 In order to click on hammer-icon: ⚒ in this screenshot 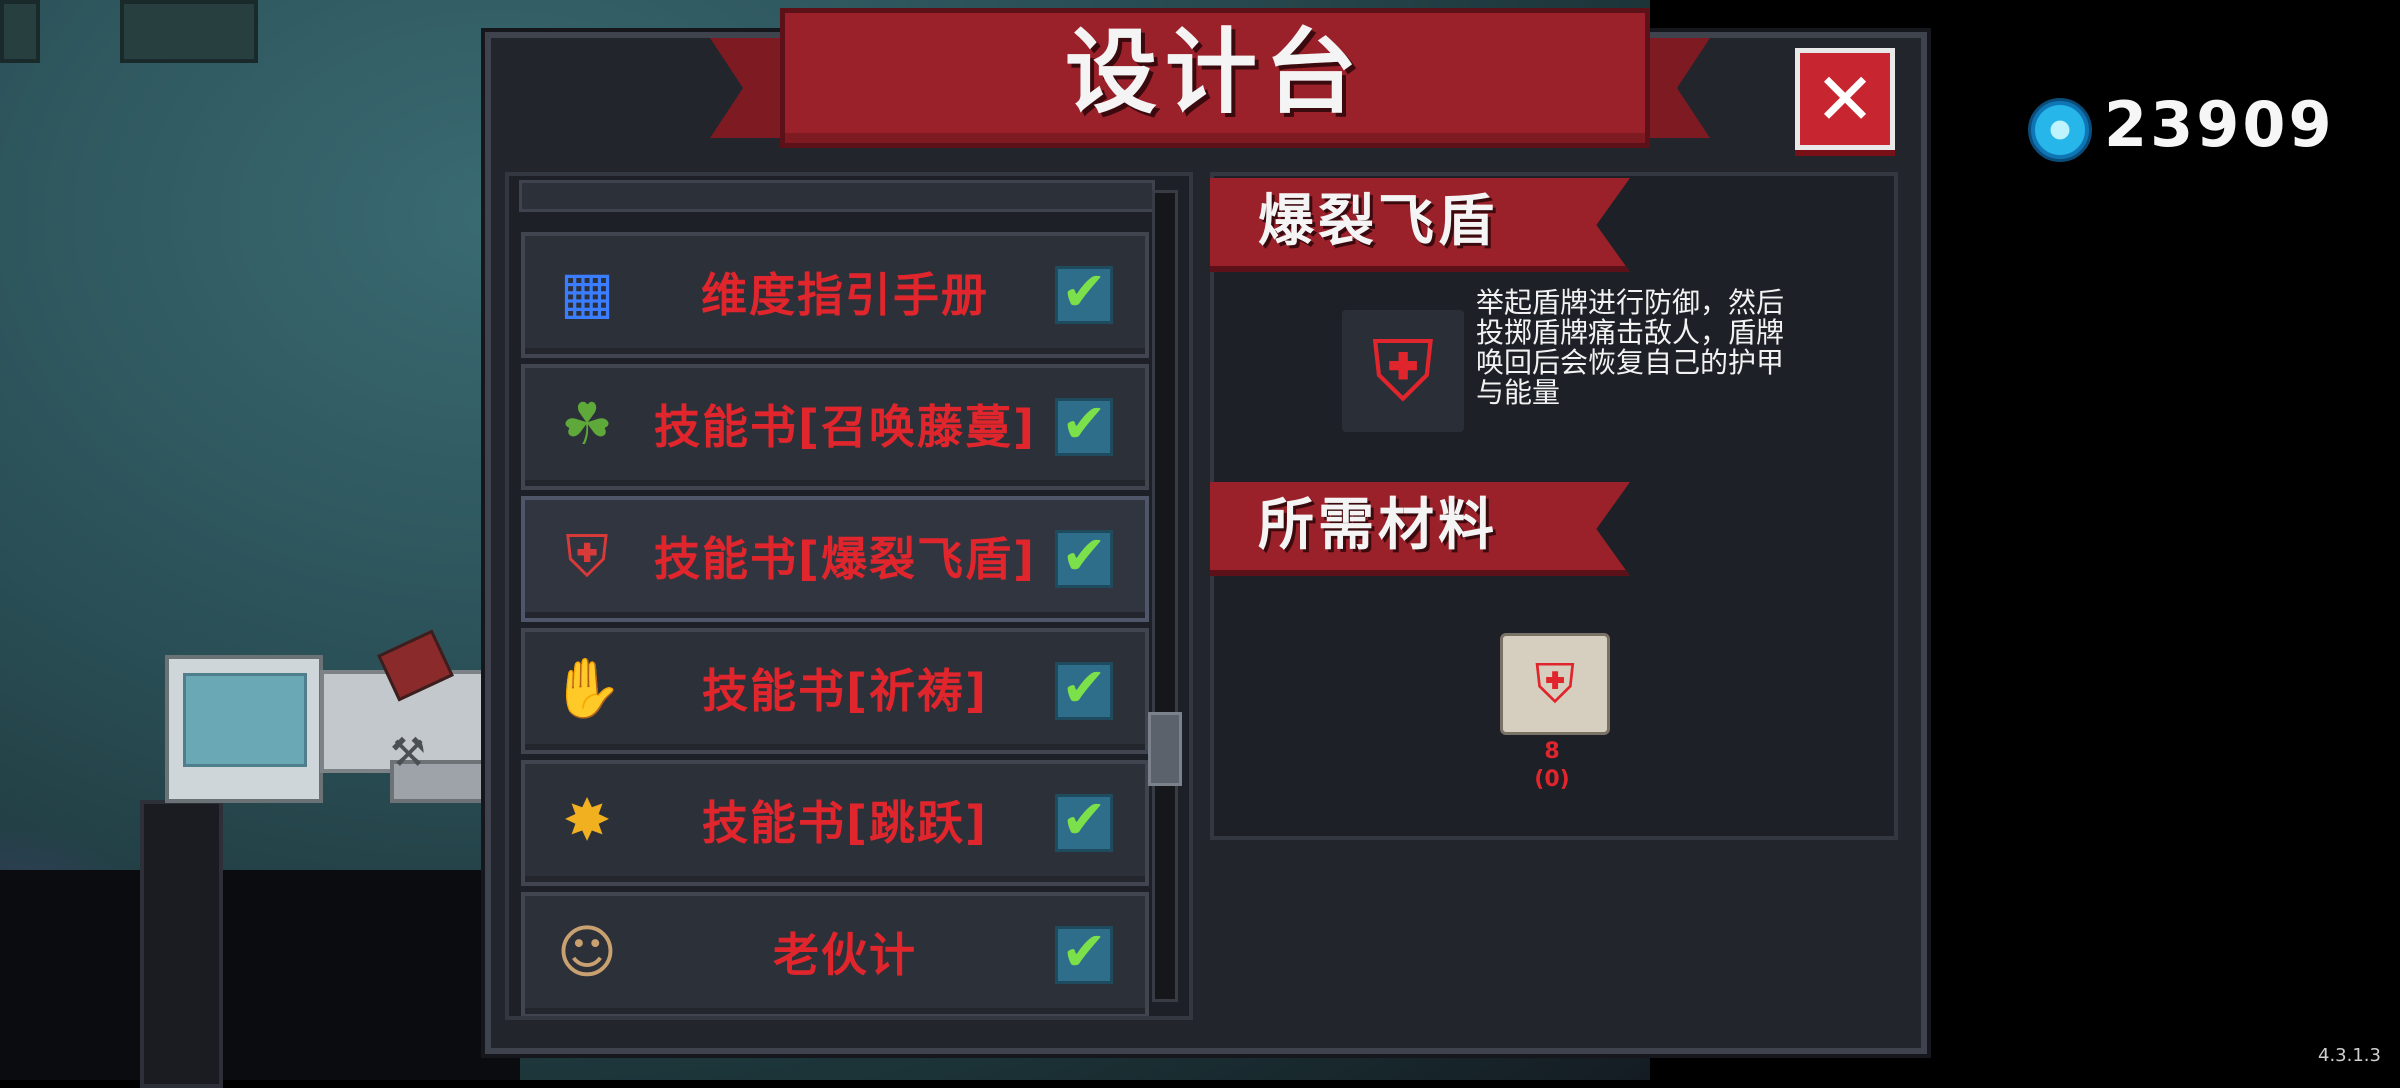, I will do `click(408, 753)`.